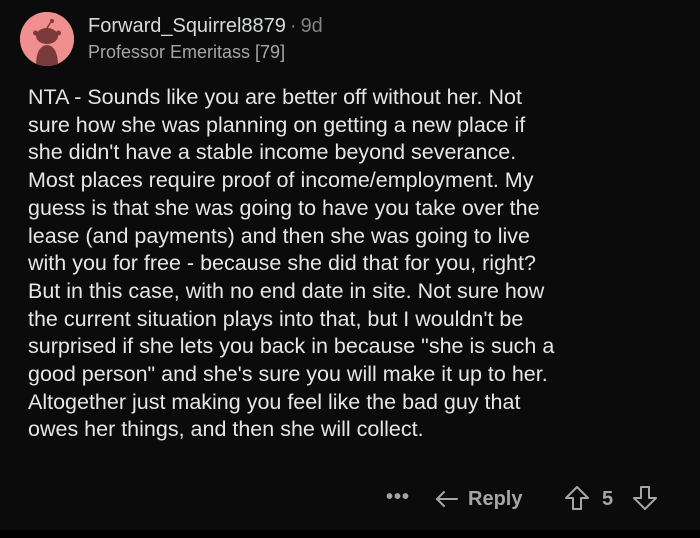 This screenshot has height=538, width=700. I want to click on reply-button: Reply, so click(478, 499).